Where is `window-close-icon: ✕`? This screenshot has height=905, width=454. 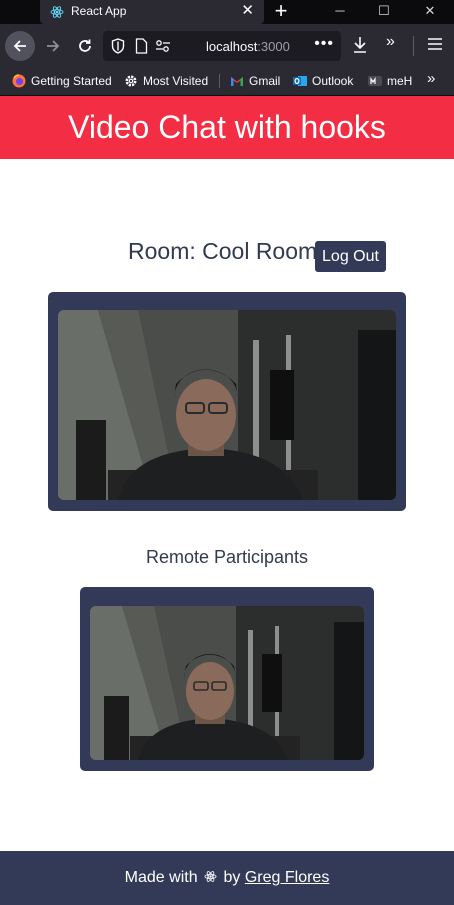
window-close-icon: ✕ is located at coordinates (430, 11).